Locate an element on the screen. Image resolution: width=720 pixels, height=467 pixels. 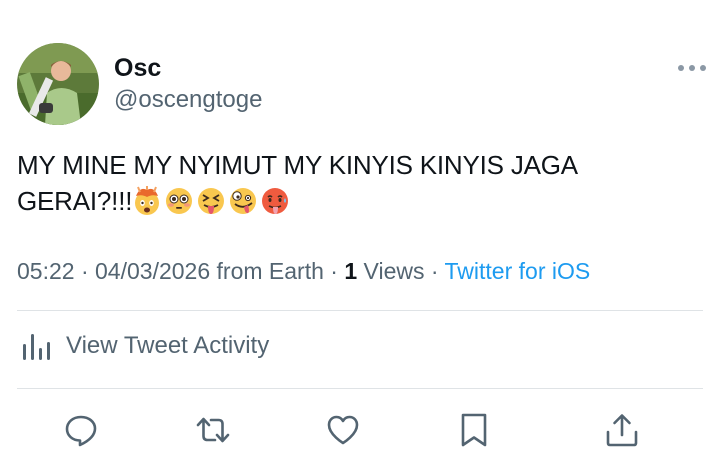
tweet-time: 05:22 is located at coordinates (46, 271).